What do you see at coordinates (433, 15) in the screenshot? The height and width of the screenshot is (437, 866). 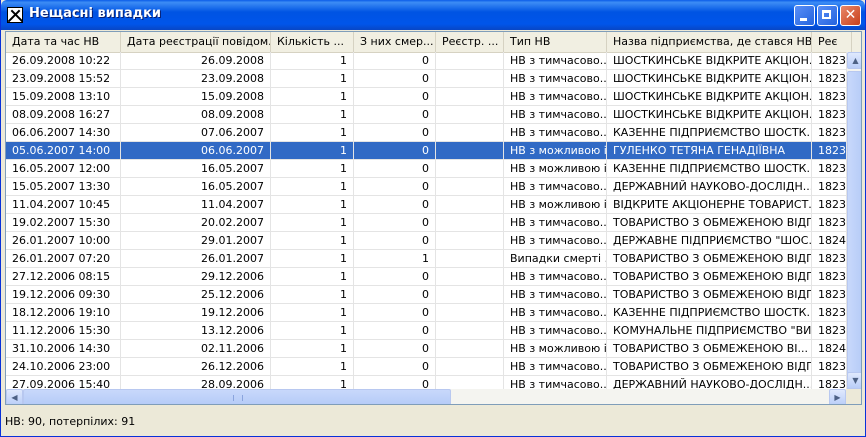 I see `title-bar: Нещасні випадки ✕` at bounding box center [433, 15].